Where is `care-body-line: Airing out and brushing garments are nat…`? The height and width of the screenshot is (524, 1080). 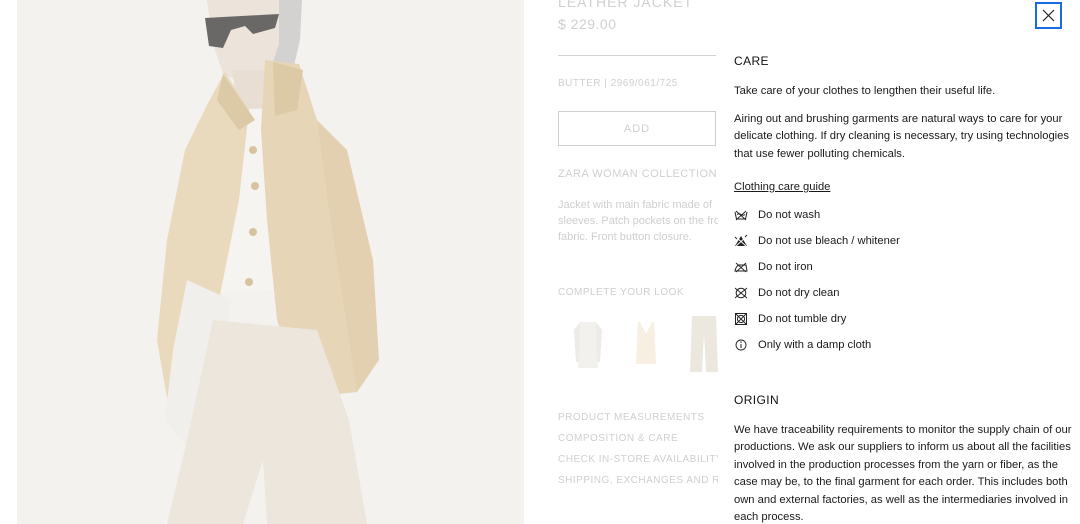
care-body-line: Airing out and brushing garments are nat… is located at coordinates (898, 119).